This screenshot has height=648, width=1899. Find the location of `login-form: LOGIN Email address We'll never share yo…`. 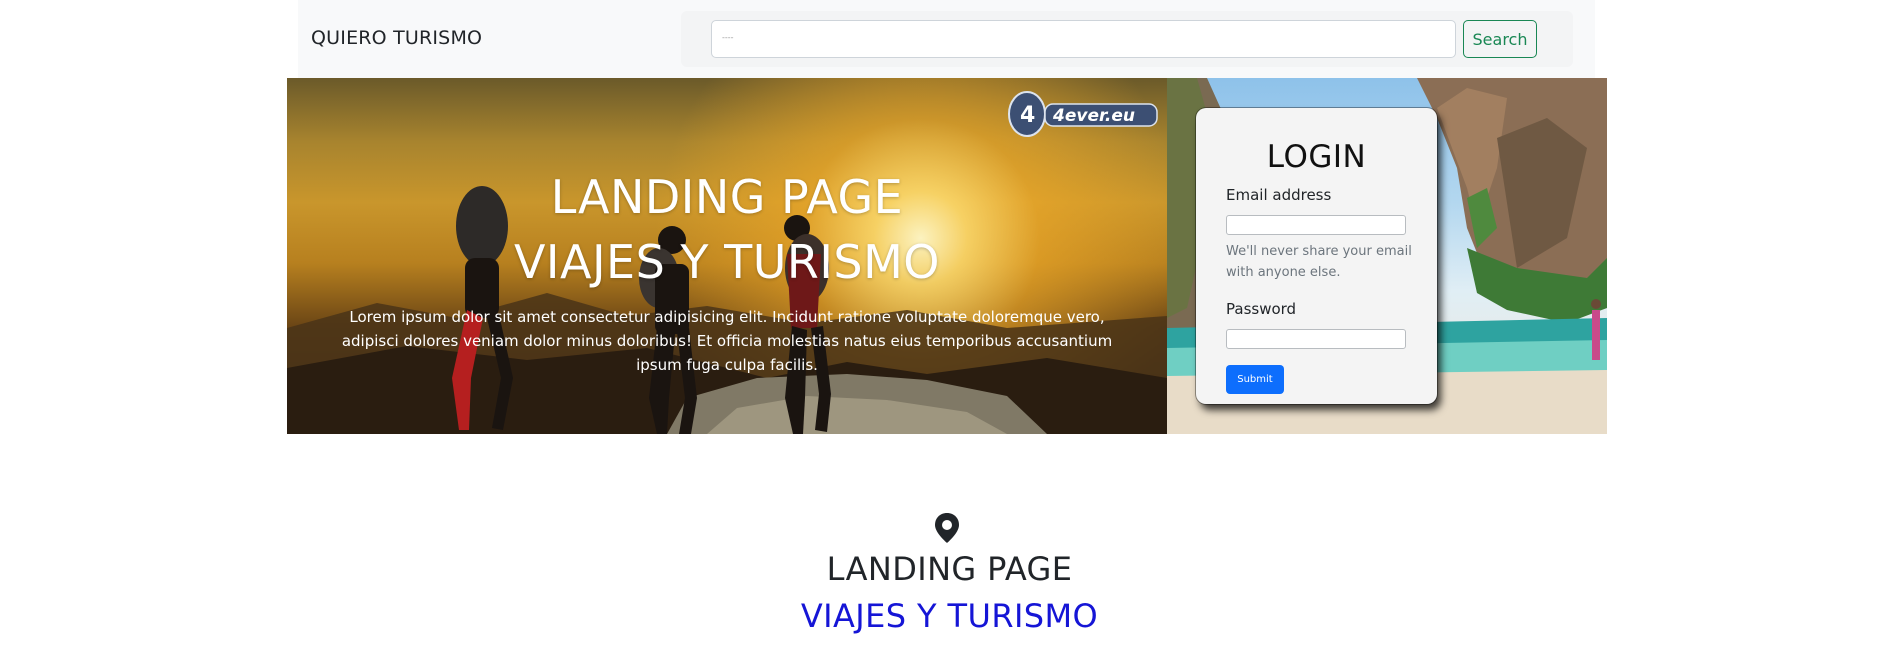

login-form: LOGIN Email address We'll never share yo… is located at coordinates (1316, 256).